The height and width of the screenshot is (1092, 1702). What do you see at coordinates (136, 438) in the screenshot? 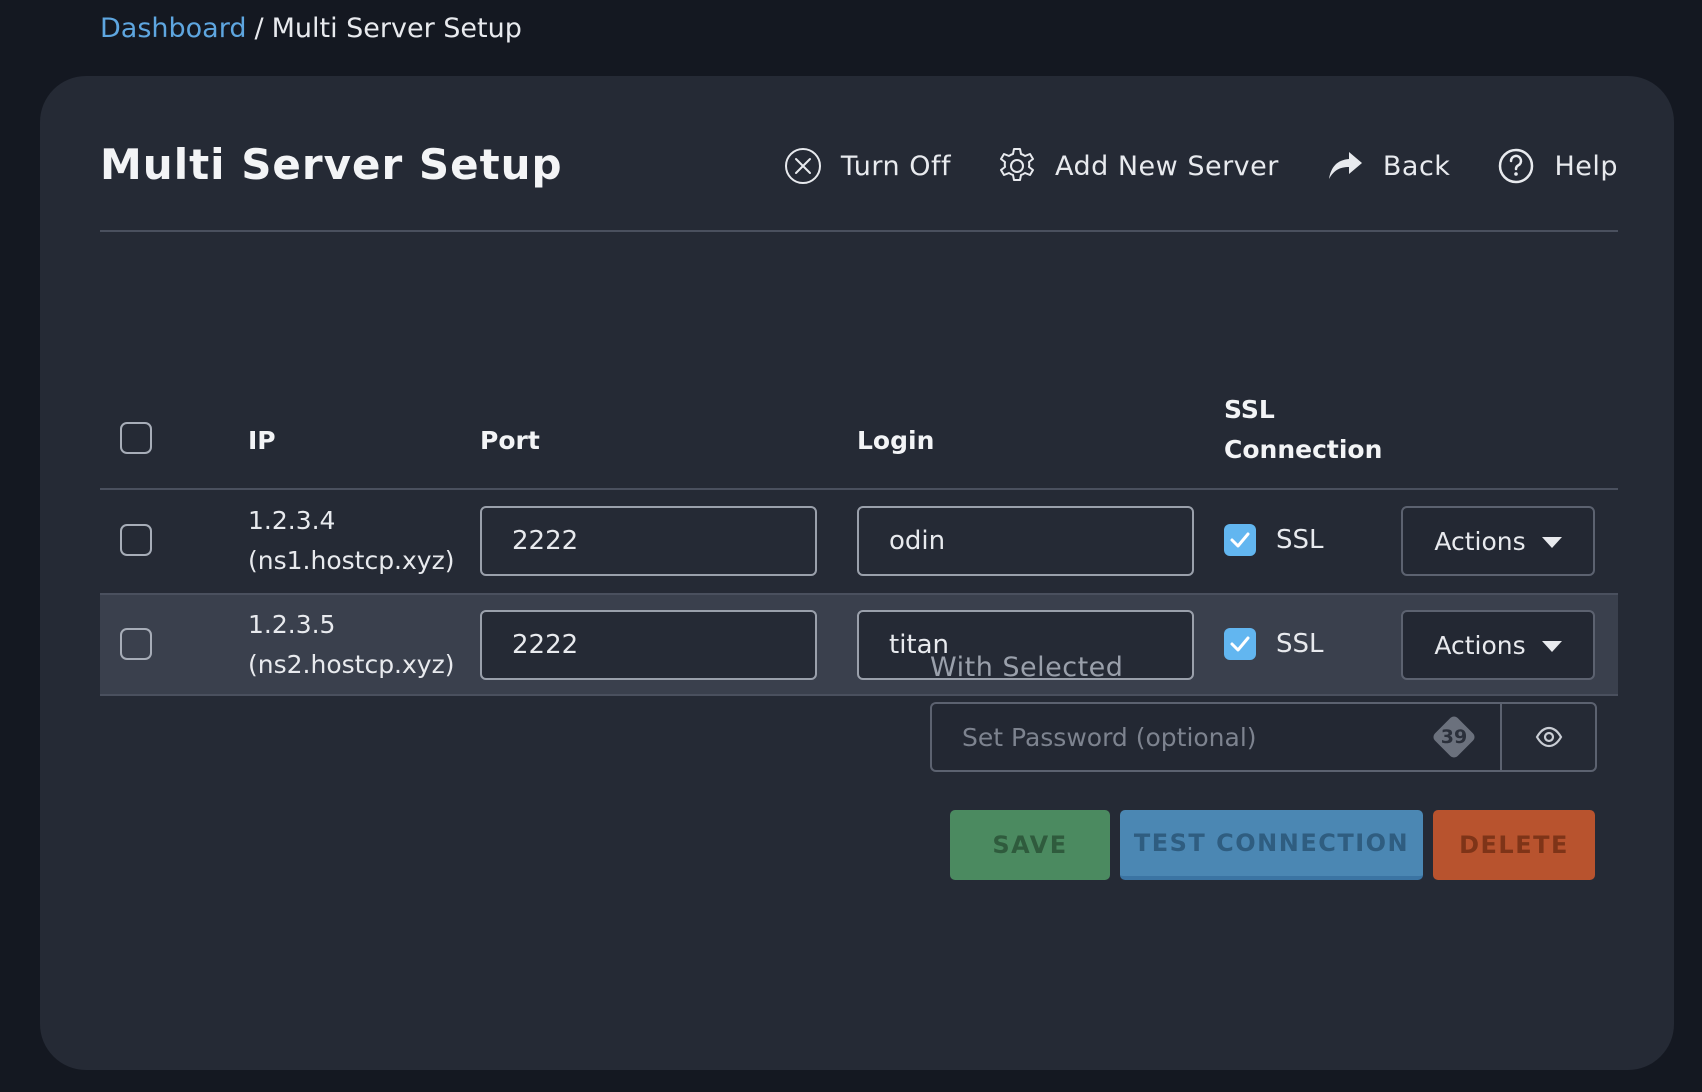
I see `select-all-checkbox` at bounding box center [136, 438].